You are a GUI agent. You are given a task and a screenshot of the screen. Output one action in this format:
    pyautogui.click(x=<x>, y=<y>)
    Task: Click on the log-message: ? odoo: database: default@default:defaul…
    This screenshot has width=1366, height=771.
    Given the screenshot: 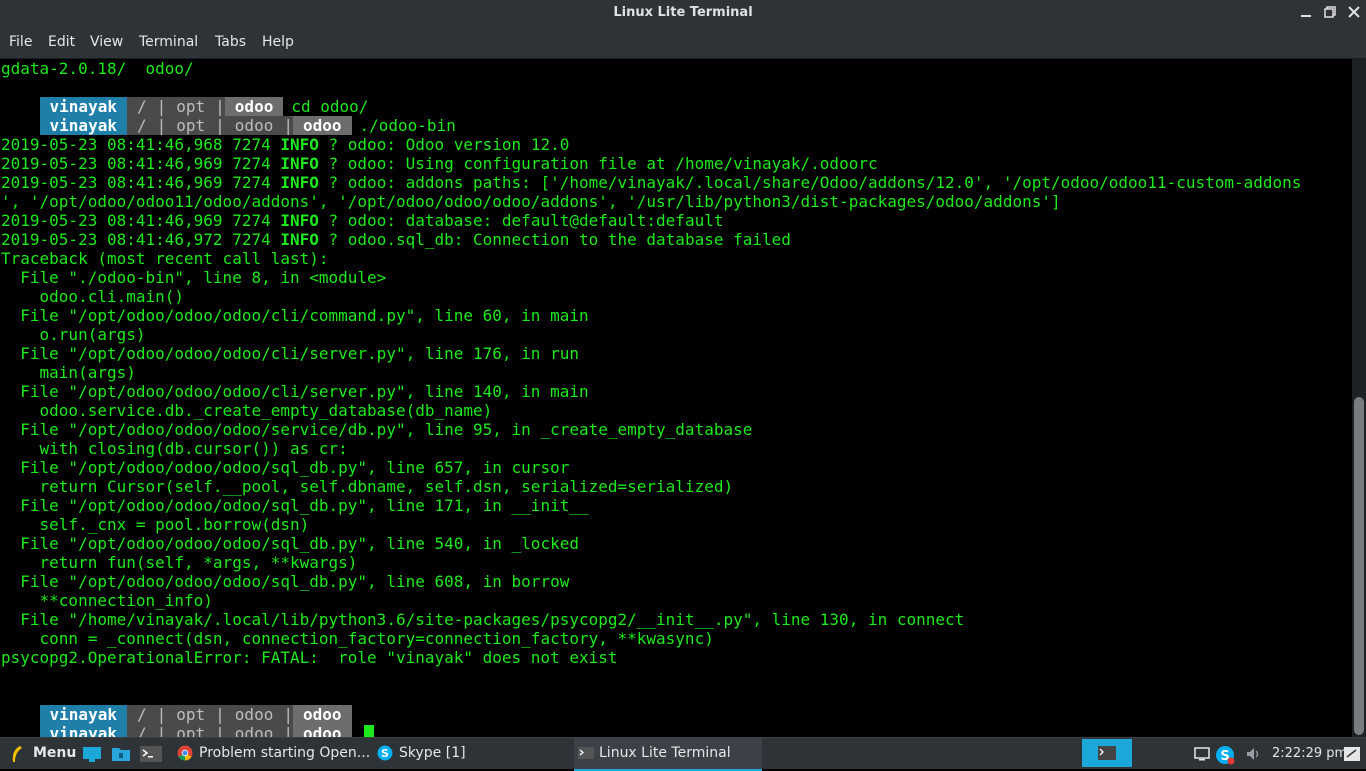 What is the action you would take?
    pyautogui.click(x=521, y=220)
    